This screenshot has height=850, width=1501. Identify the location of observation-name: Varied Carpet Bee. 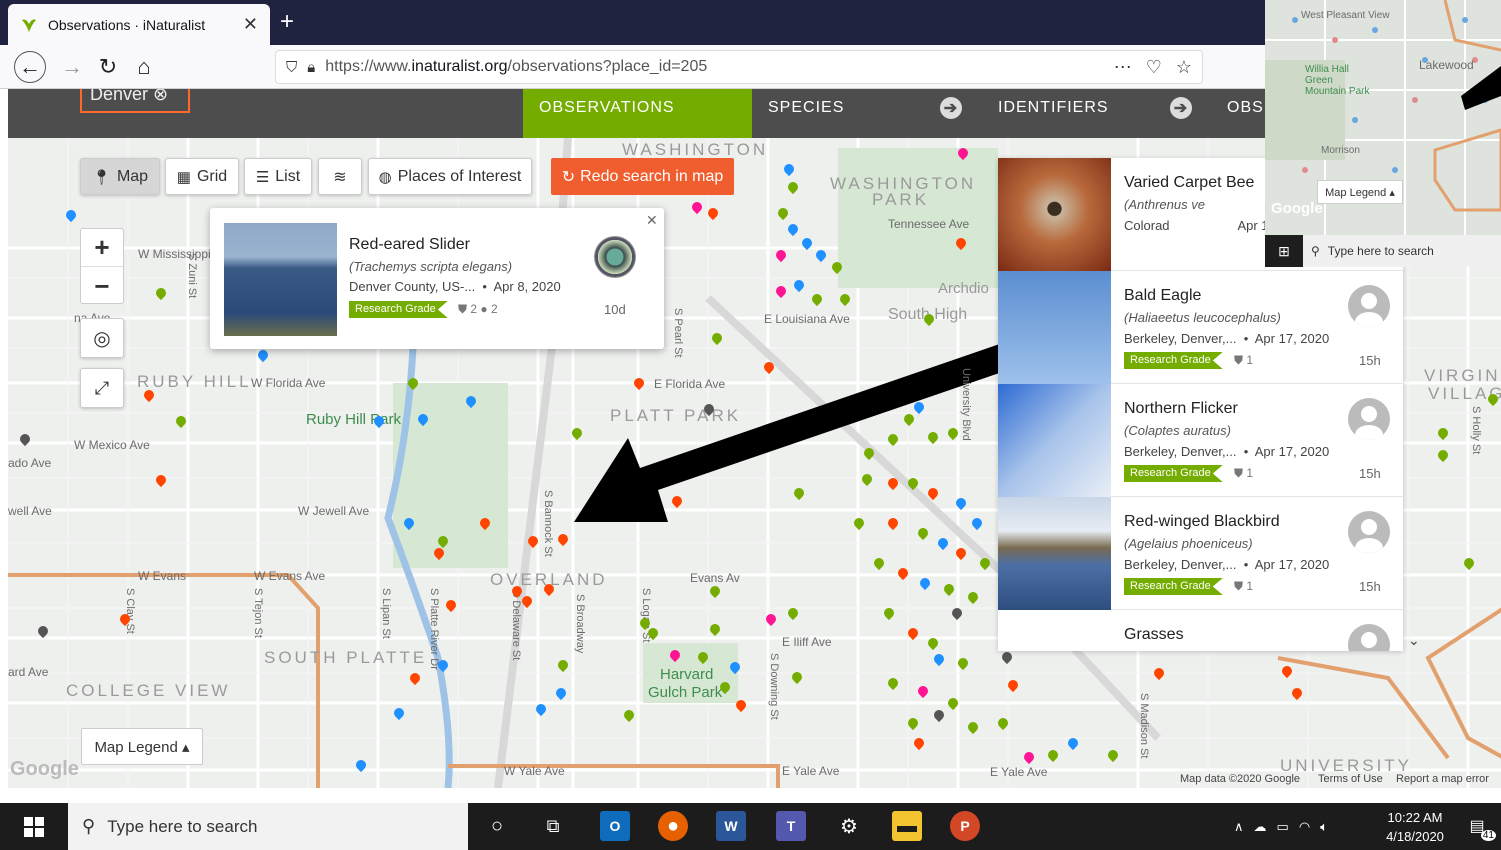
(1189, 183).